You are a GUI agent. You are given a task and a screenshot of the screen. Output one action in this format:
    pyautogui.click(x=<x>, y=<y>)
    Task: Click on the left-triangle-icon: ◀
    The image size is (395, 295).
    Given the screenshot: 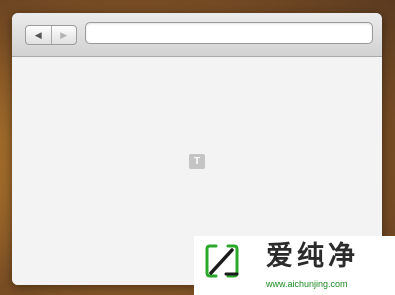 What is the action you would take?
    pyautogui.click(x=38, y=34)
    